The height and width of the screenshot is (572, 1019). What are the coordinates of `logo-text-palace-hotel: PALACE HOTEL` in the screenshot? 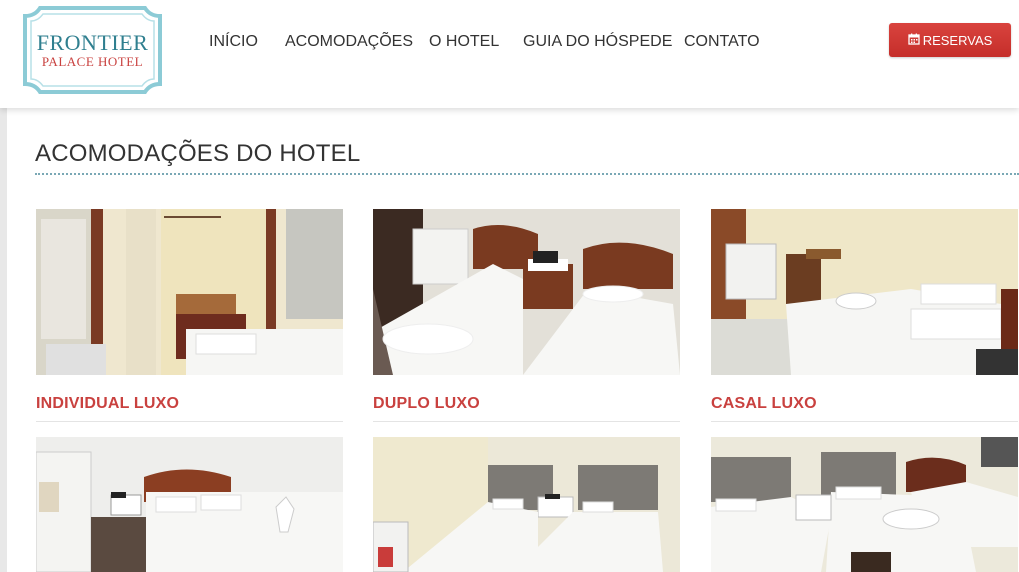 It's located at (92, 61).